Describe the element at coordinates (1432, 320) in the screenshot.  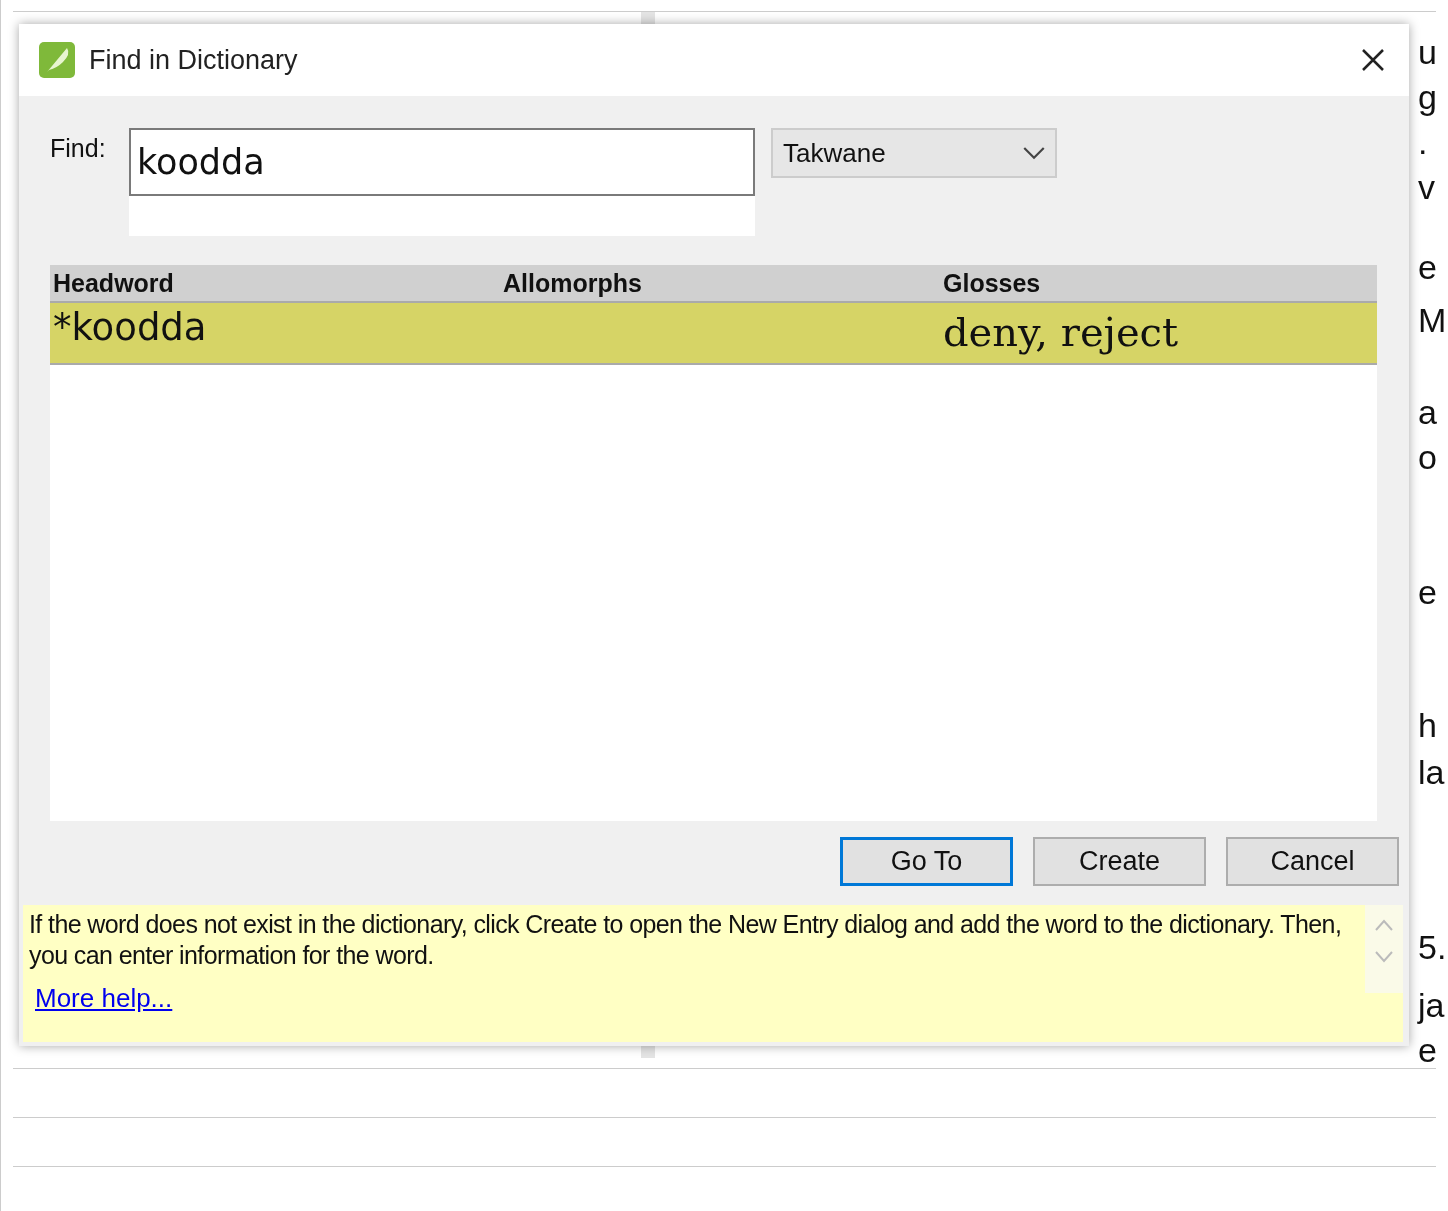
I see `document-text: M` at that location.